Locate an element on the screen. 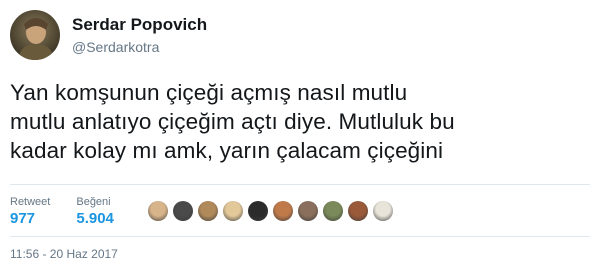 This screenshot has width=600, height=264. author-handle: @Serdarkotra is located at coordinates (139, 47).